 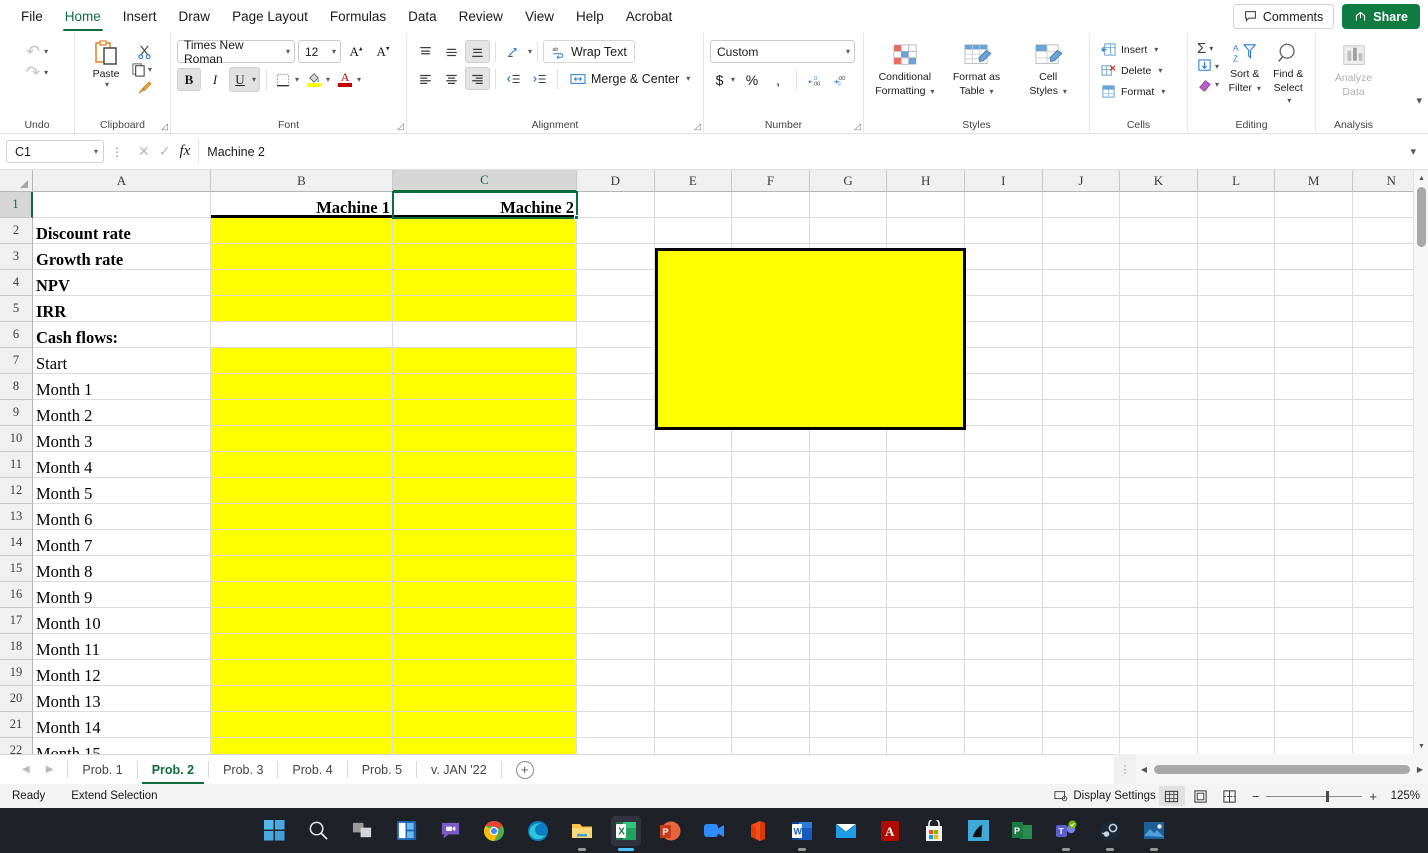 I want to click on copy-button: ▾, so click(x=144, y=69).